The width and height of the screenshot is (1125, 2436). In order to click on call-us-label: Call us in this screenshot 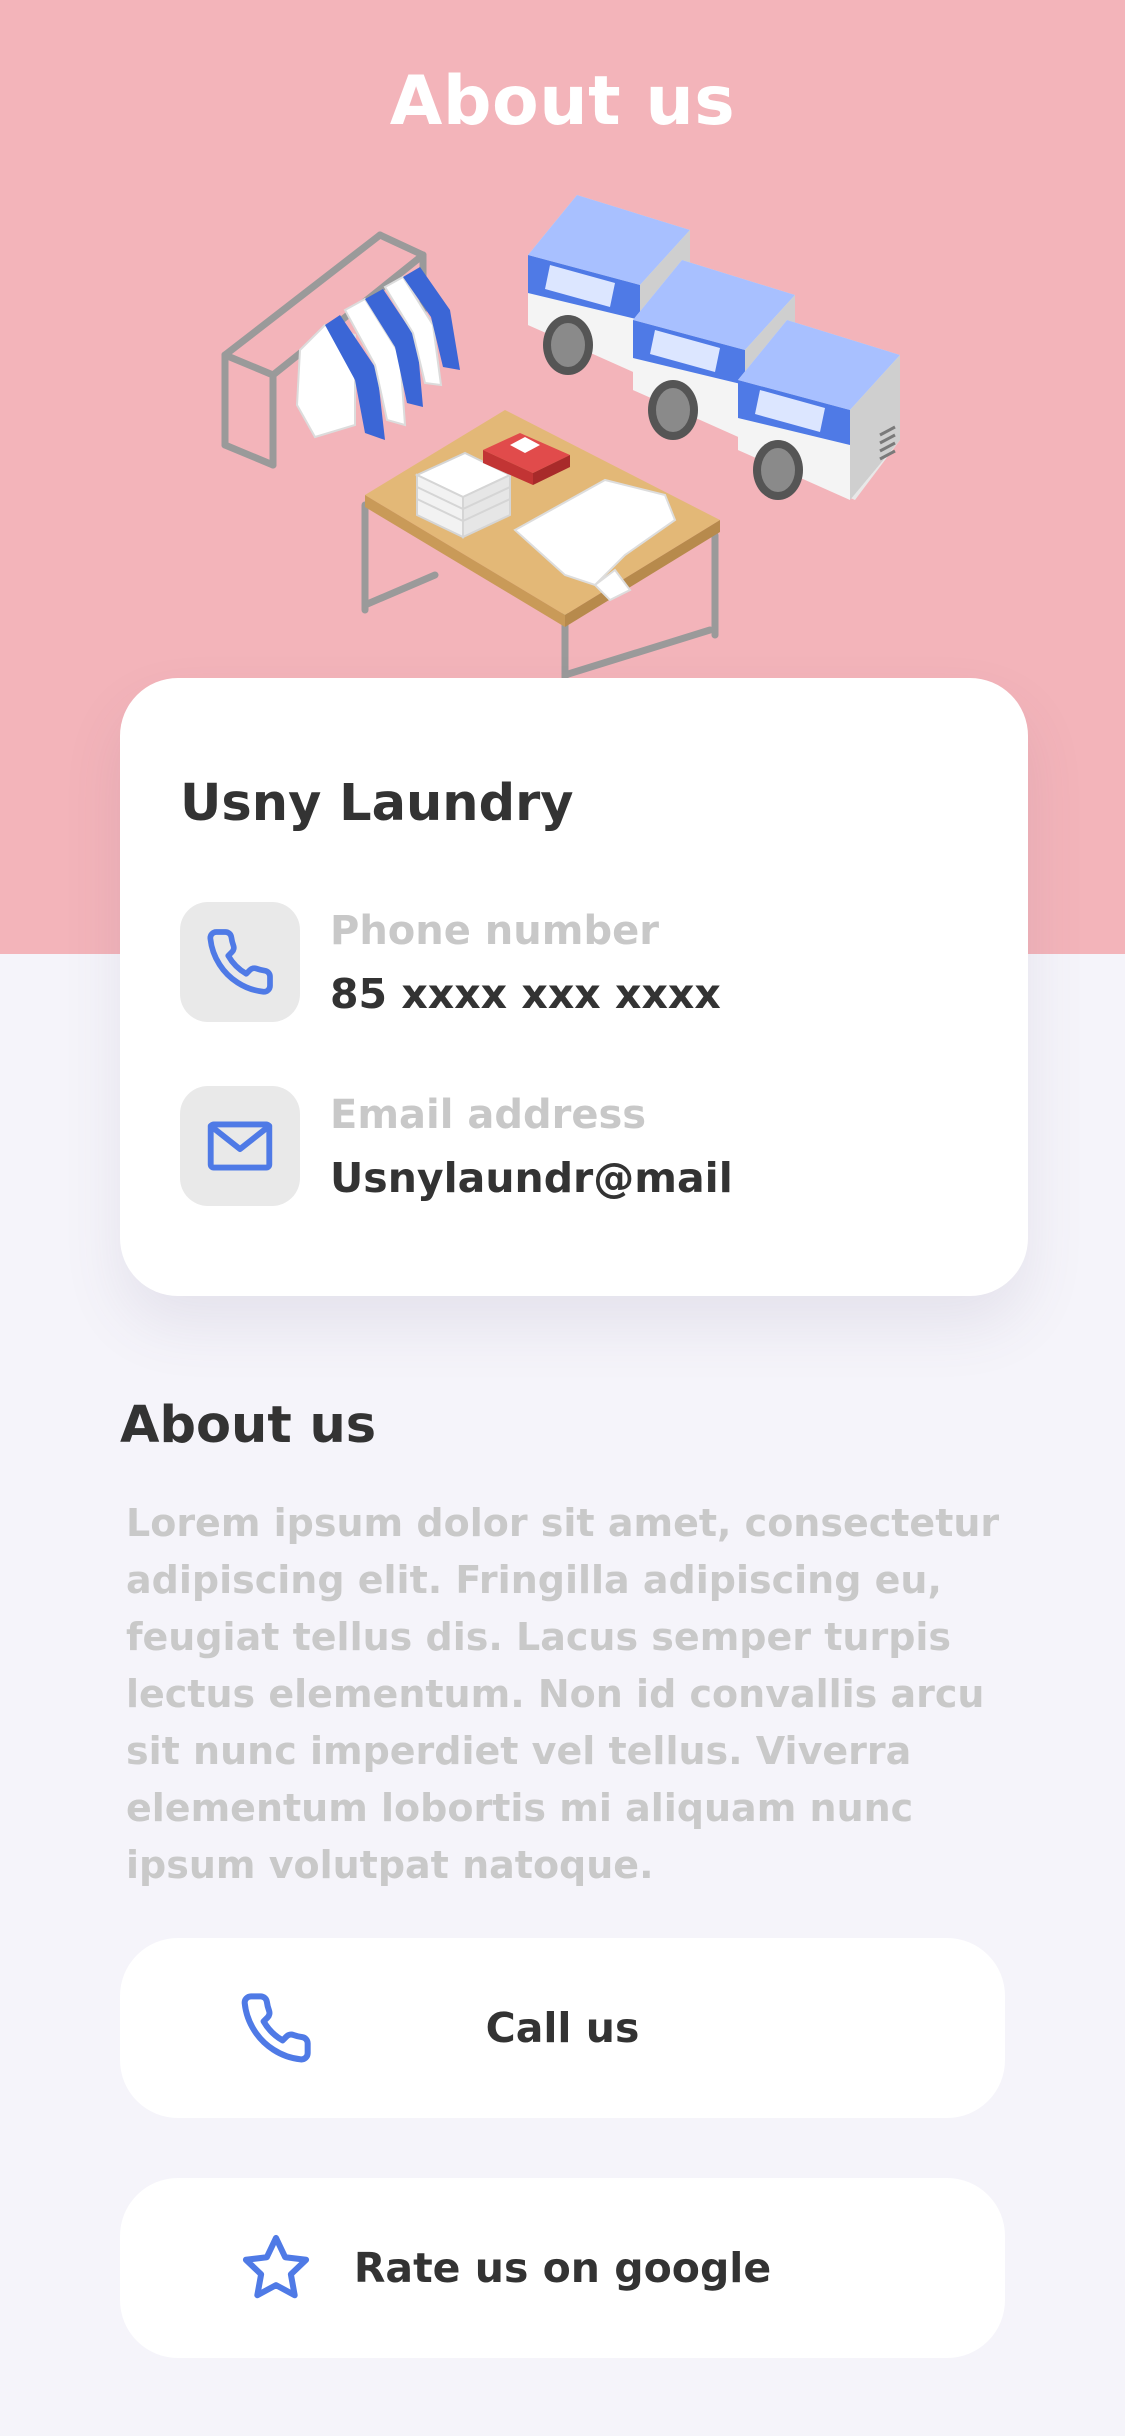, I will do `click(562, 2028)`.